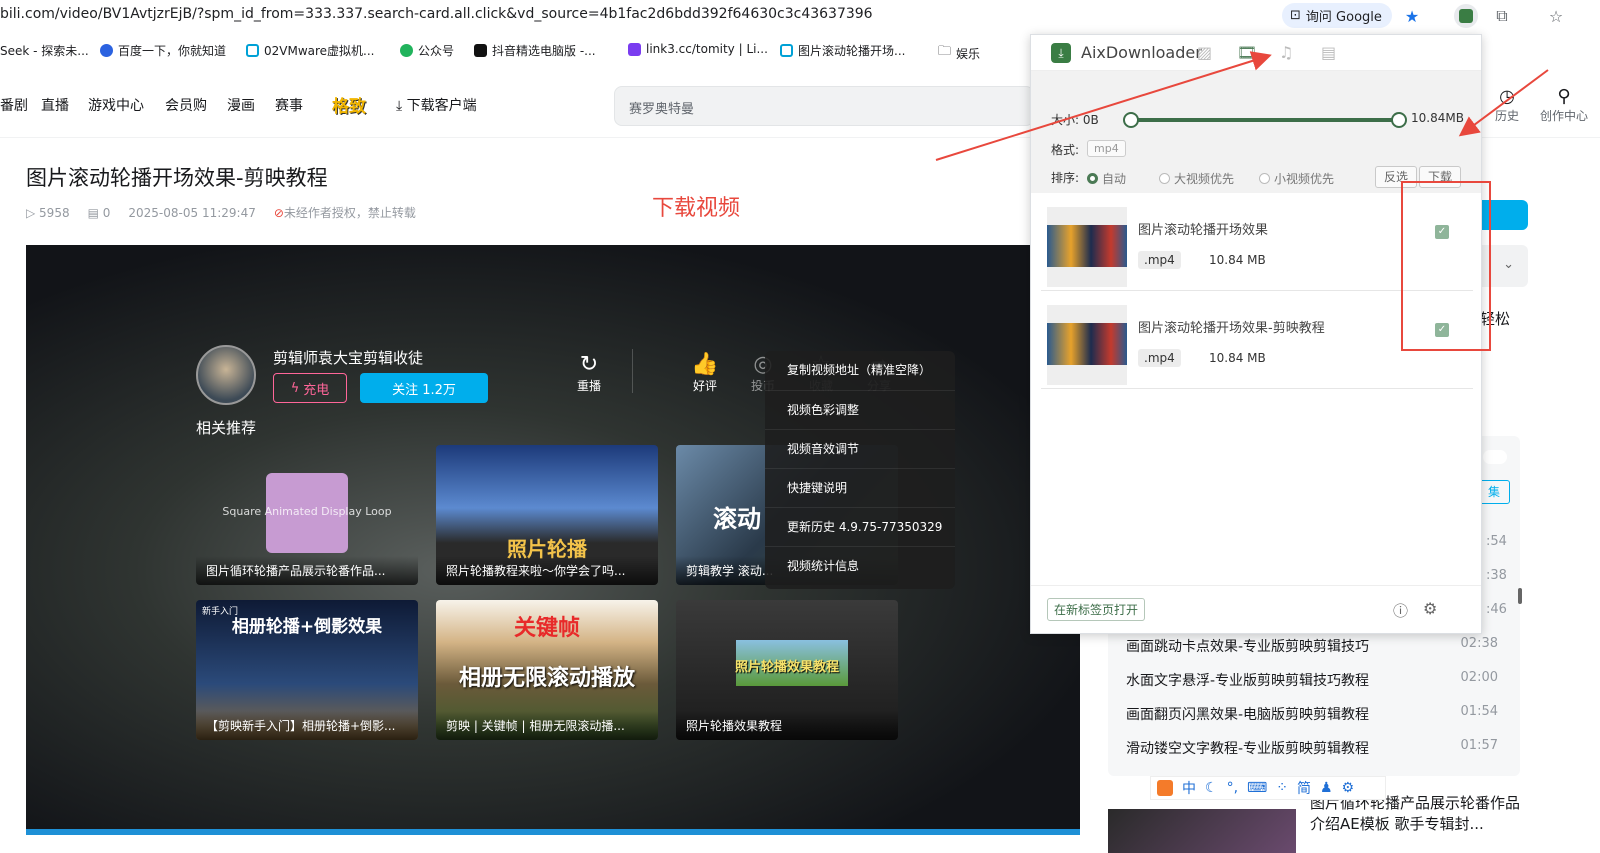 The width and height of the screenshot is (1600, 853). What do you see at coordinates (1503, 103) in the screenshot?
I see `arrow-to-download-button` at bounding box center [1503, 103].